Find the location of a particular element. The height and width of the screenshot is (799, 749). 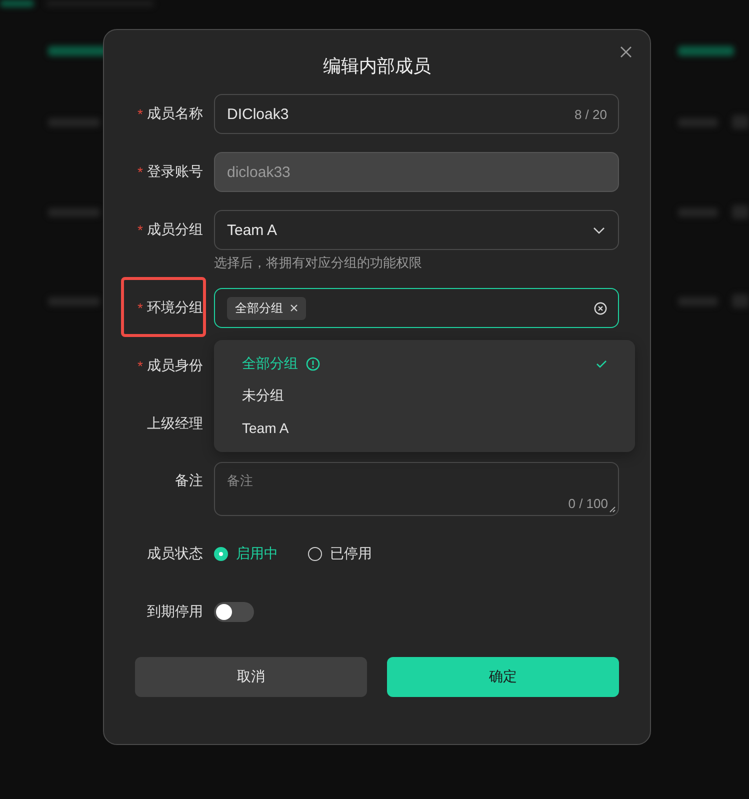

field-label: 上级经理 is located at coordinates (175, 424).